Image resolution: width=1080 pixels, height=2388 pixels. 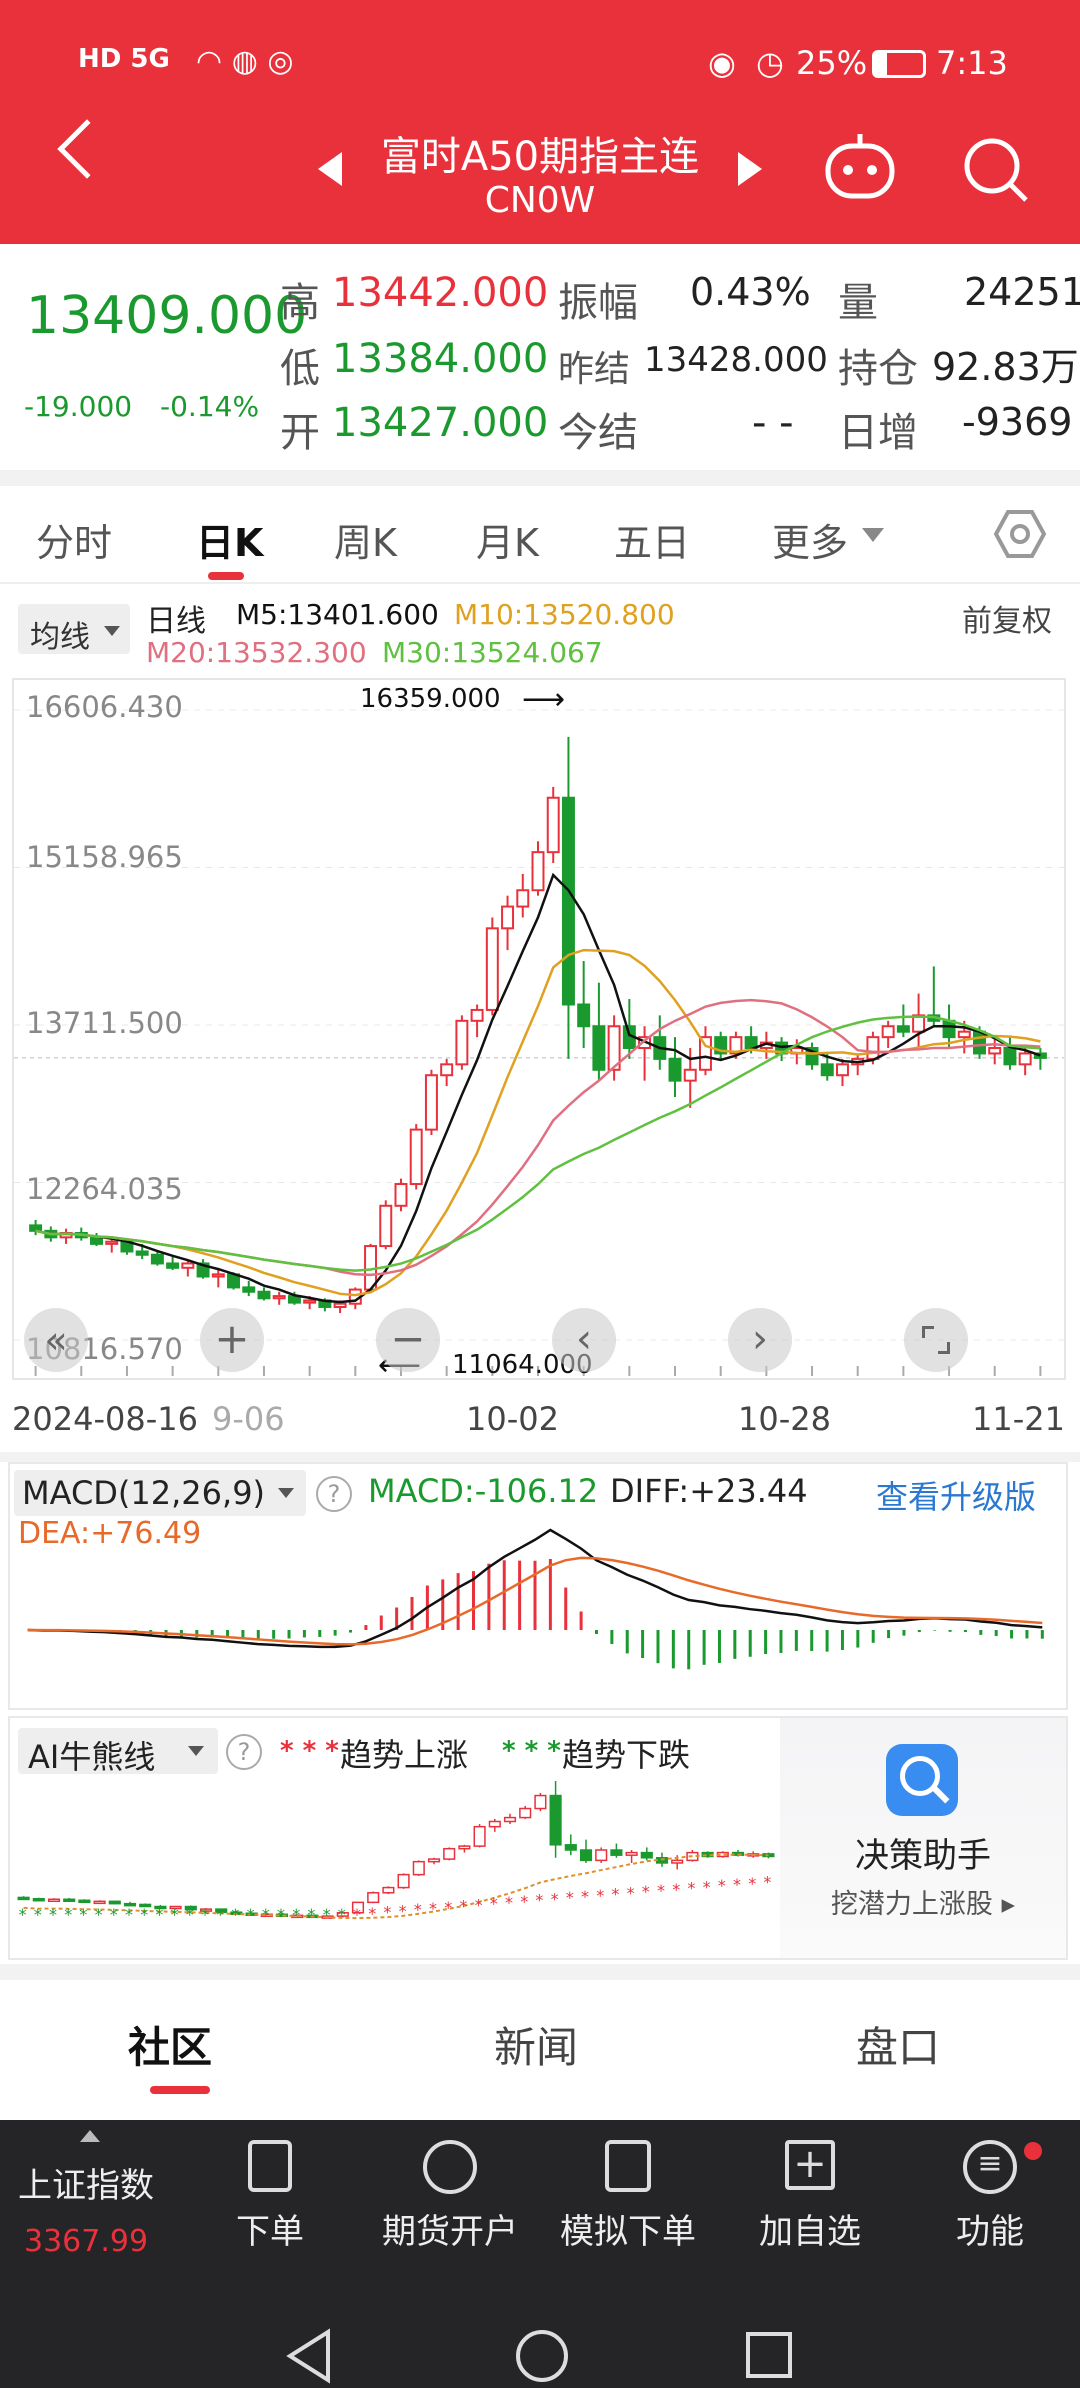 I want to click on functions-button: ≡ 功能, so click(x=990, y=2196).